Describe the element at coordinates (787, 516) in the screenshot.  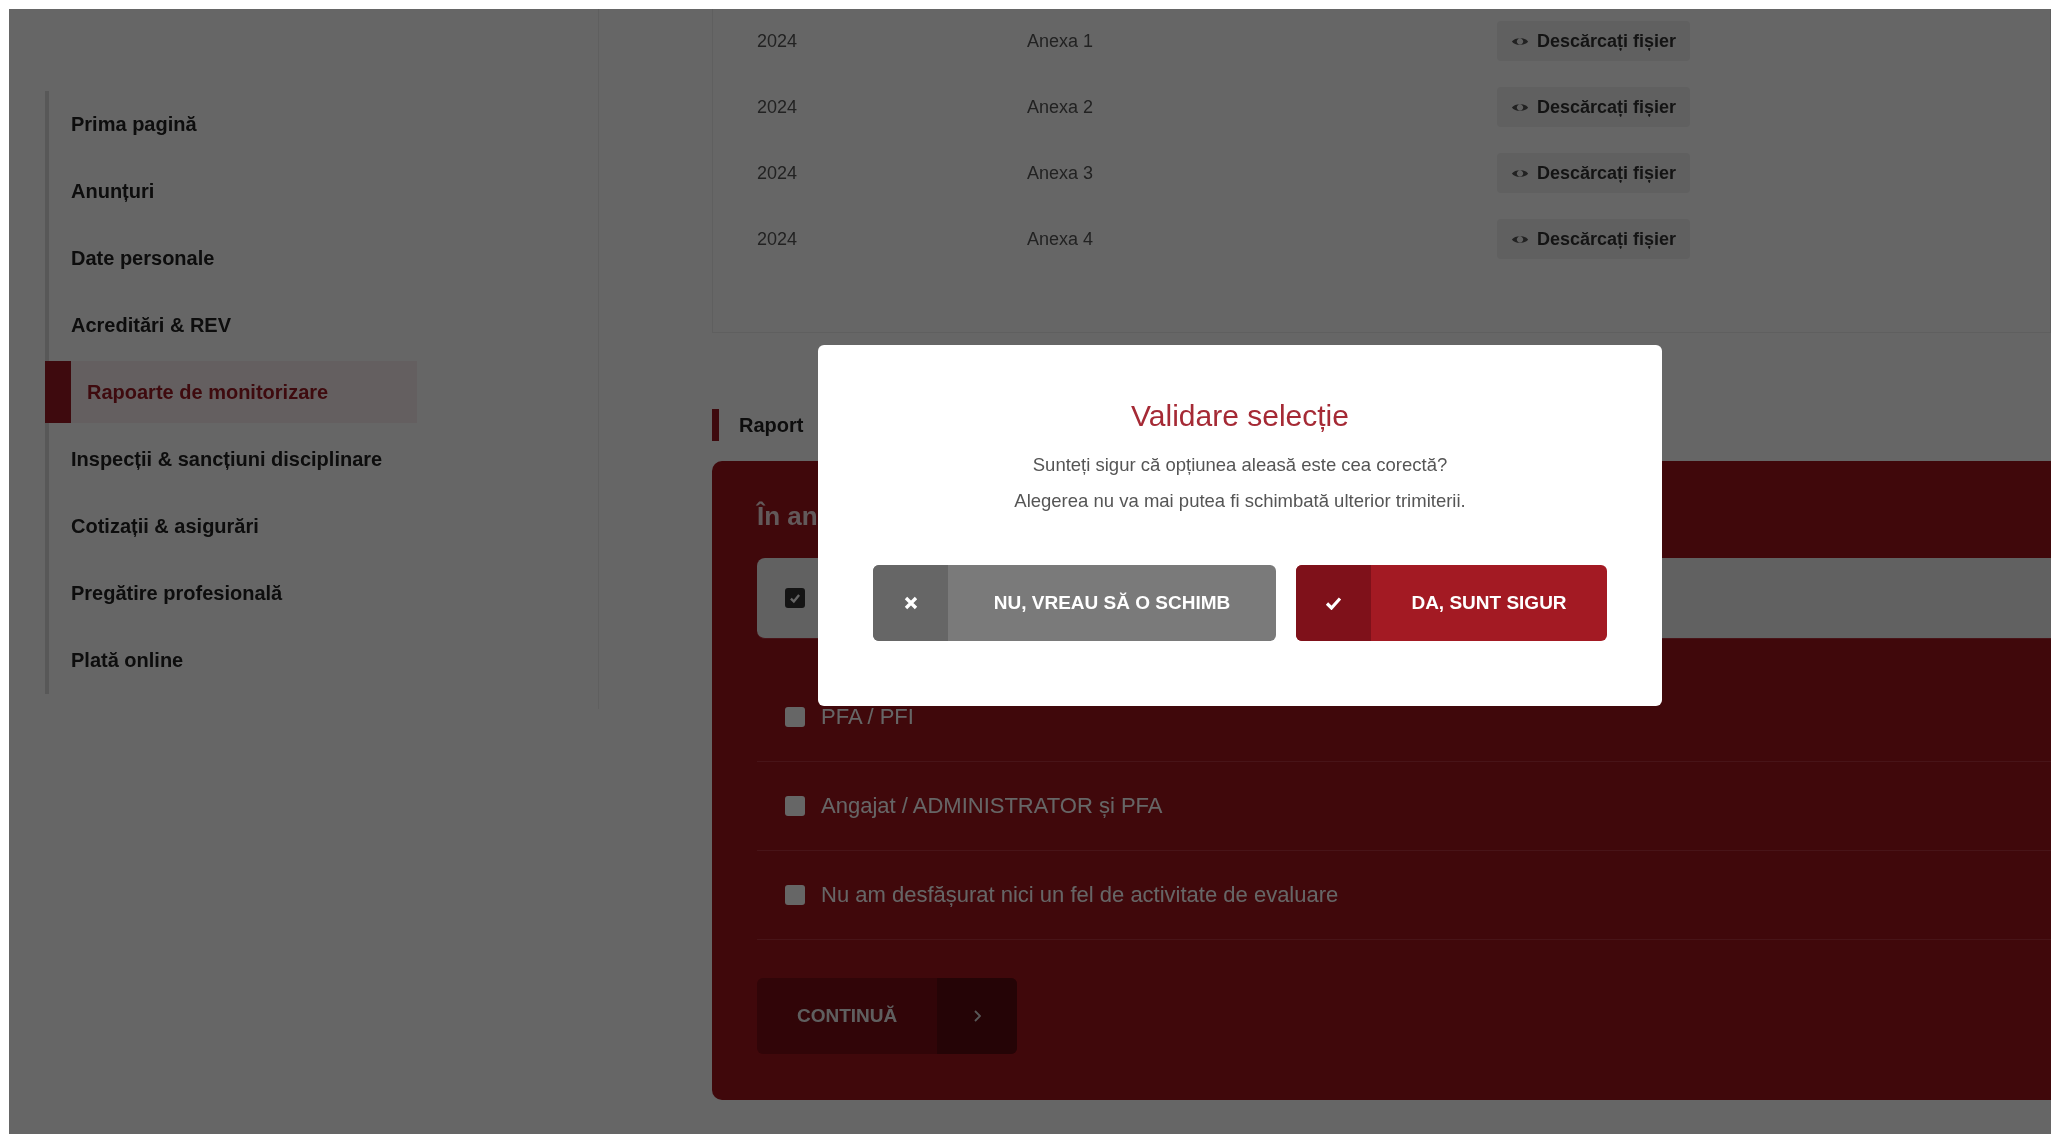
I see `question-text: În an` at that location.